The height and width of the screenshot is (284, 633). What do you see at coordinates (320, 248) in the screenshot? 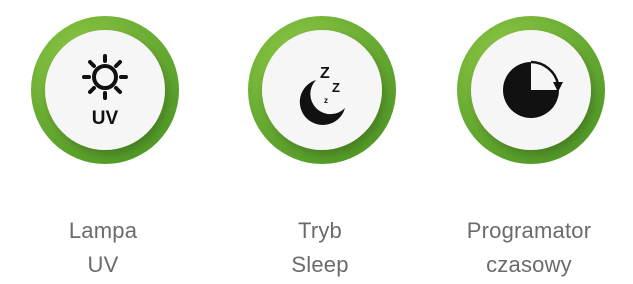
I see `caption-sleep-mode: Tryb Sleep` at bounding box center [320, 248].